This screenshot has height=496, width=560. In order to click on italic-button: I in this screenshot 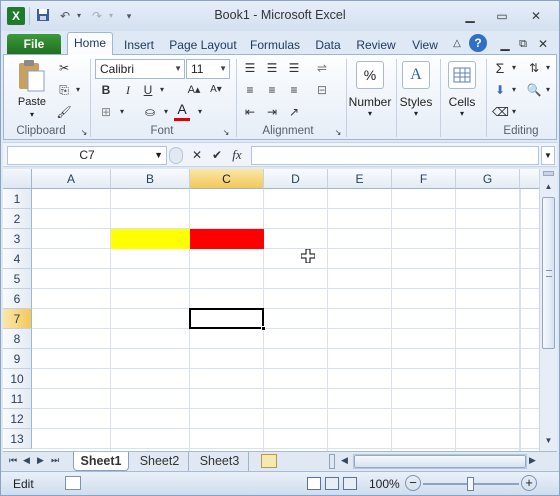, I will do `click(128, 90)`.